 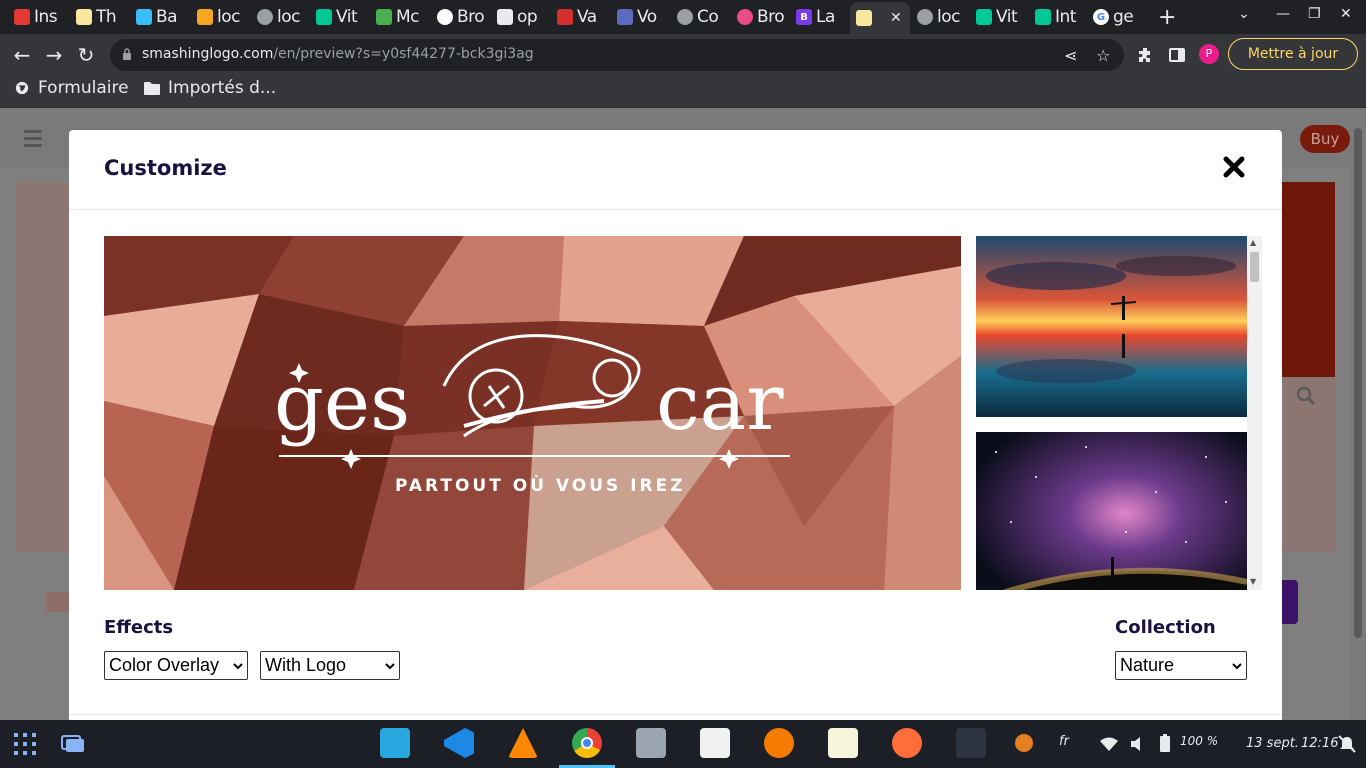 I want to click on tab-label: Vit, so click(x=1007, y=17).